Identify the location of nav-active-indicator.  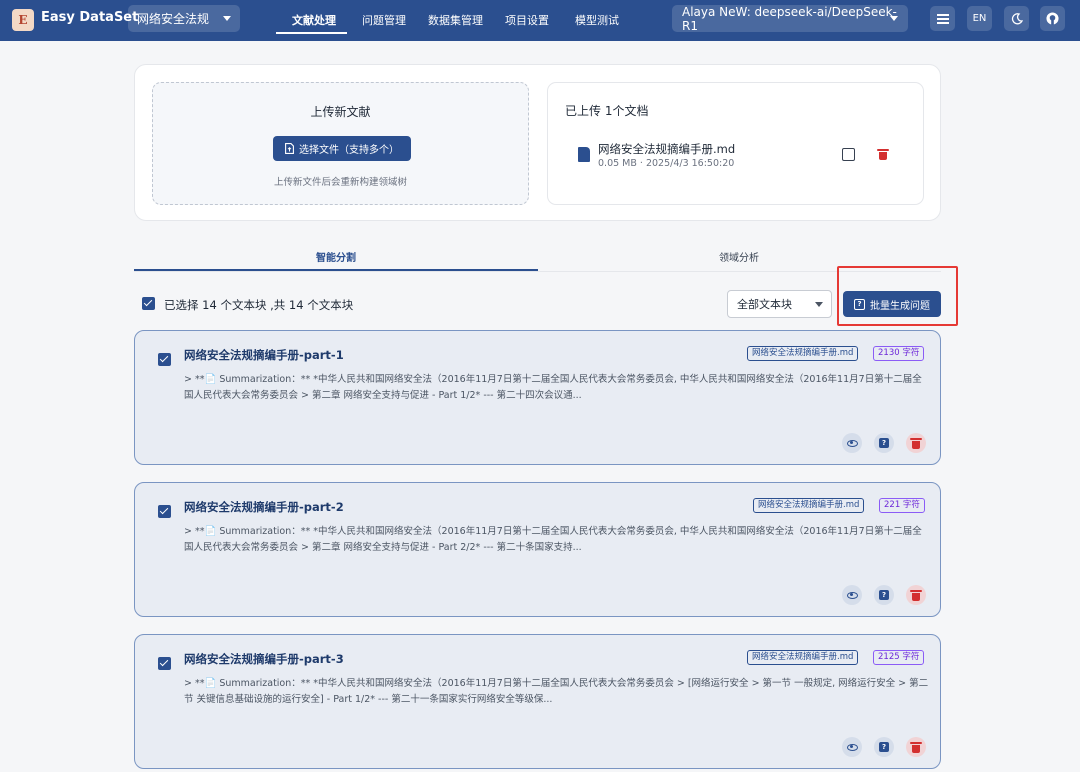
(311, 33).